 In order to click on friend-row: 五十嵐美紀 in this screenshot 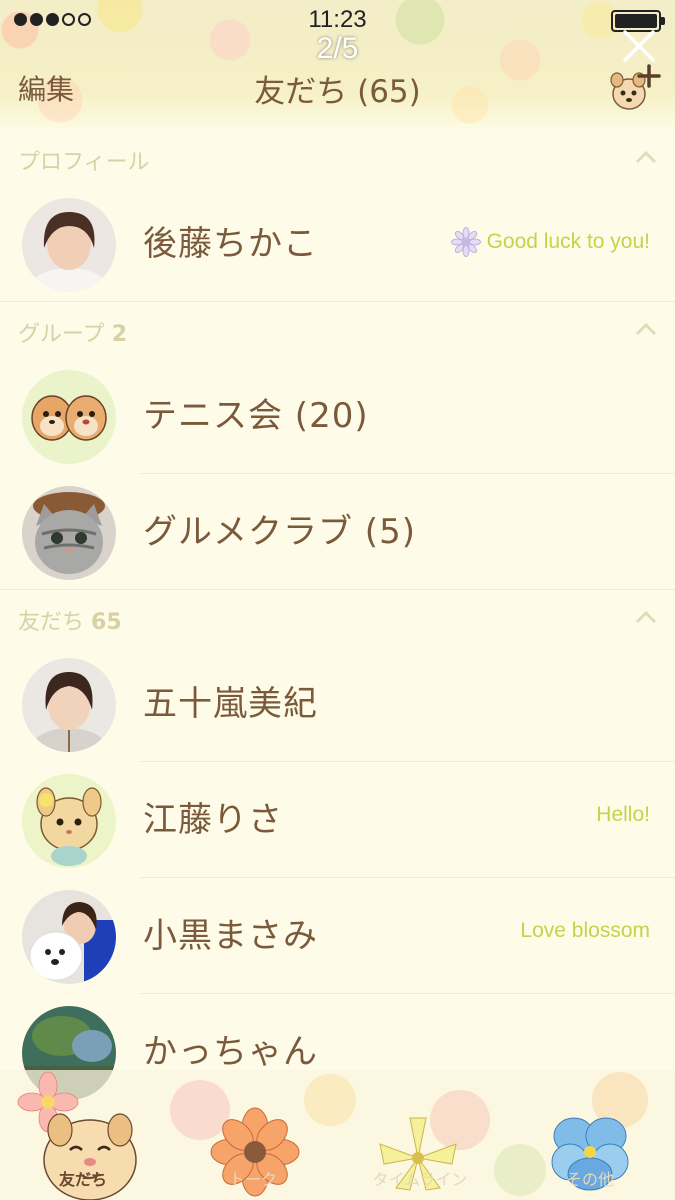, I will do `click(337, 704)`.